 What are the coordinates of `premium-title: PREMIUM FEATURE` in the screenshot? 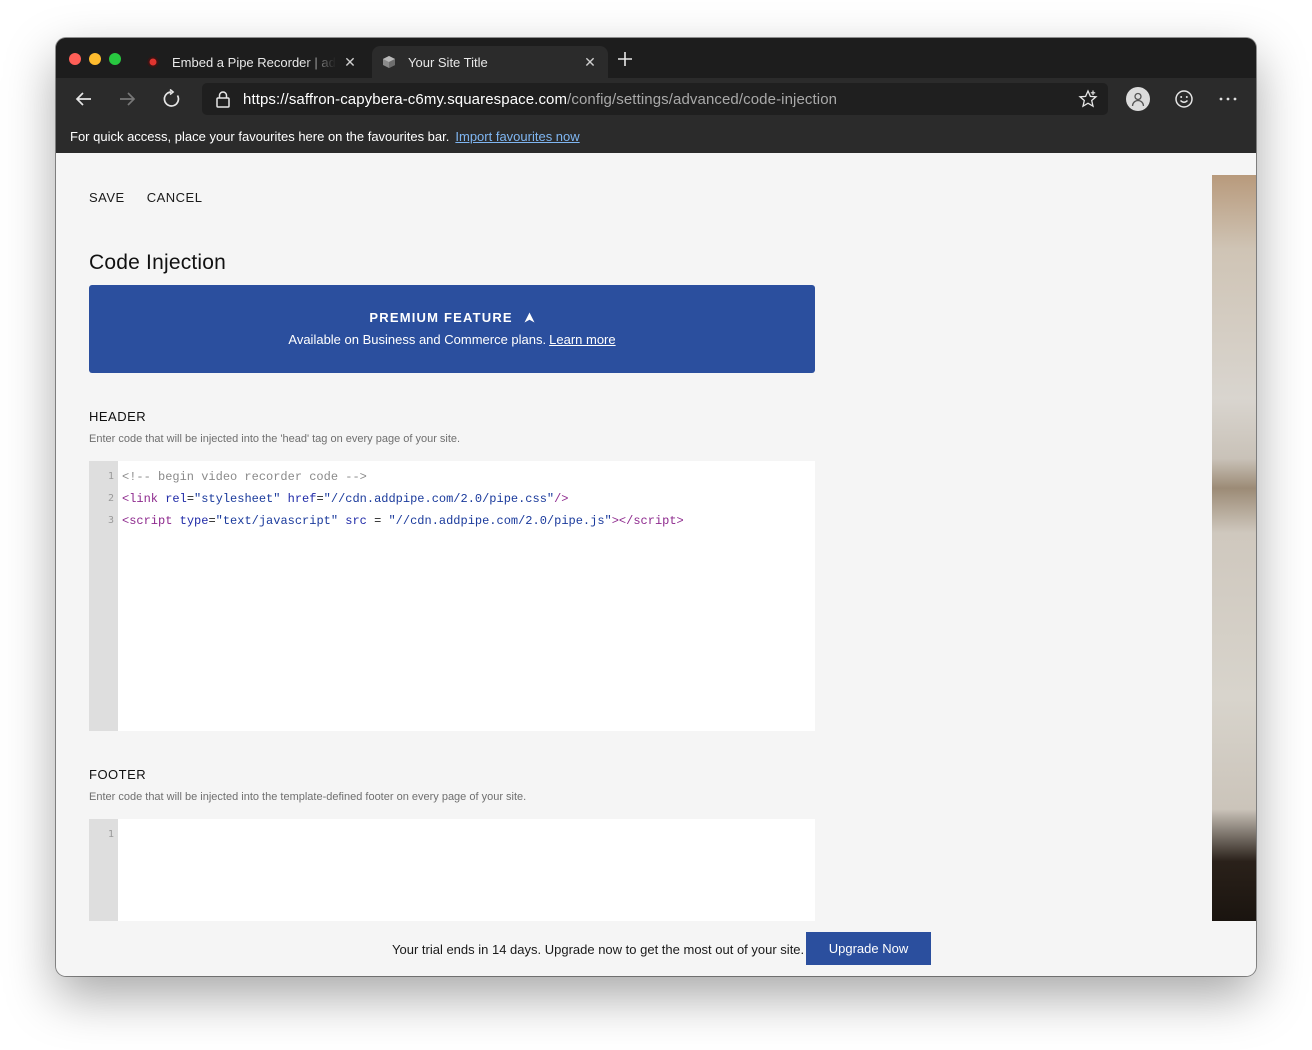 It's located at (441, 317).